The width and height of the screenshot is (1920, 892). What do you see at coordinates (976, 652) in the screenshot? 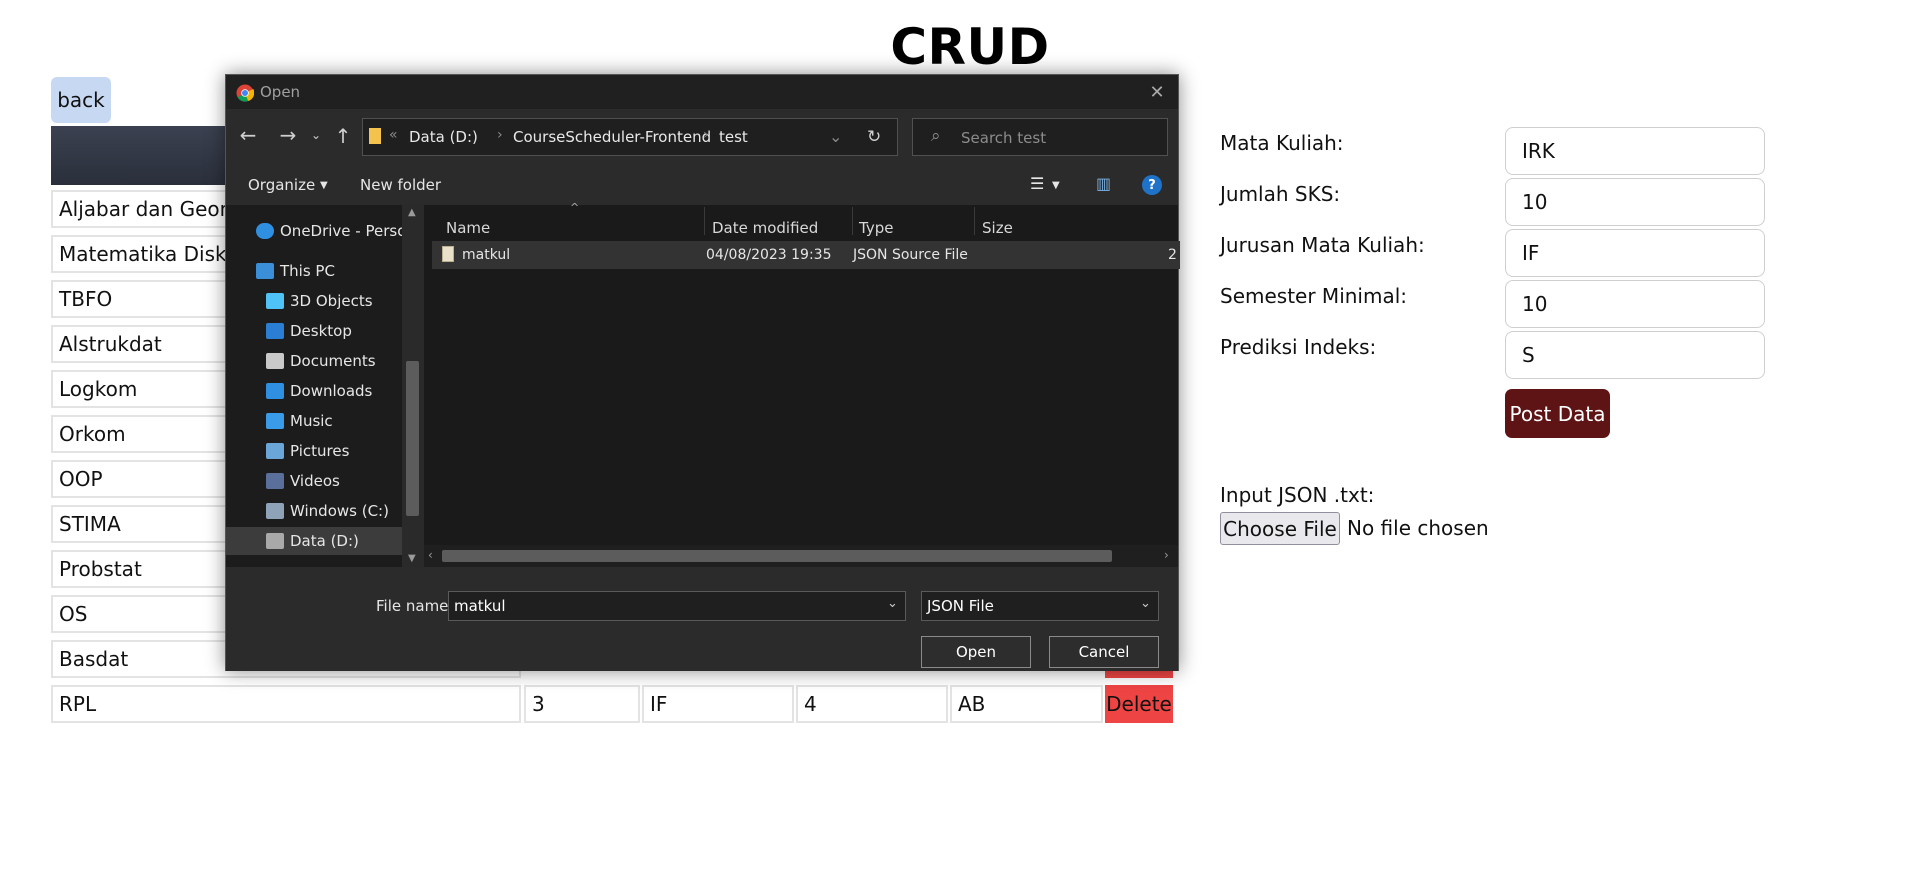
I see `open-button: Open` at bounding box center [976, 652].